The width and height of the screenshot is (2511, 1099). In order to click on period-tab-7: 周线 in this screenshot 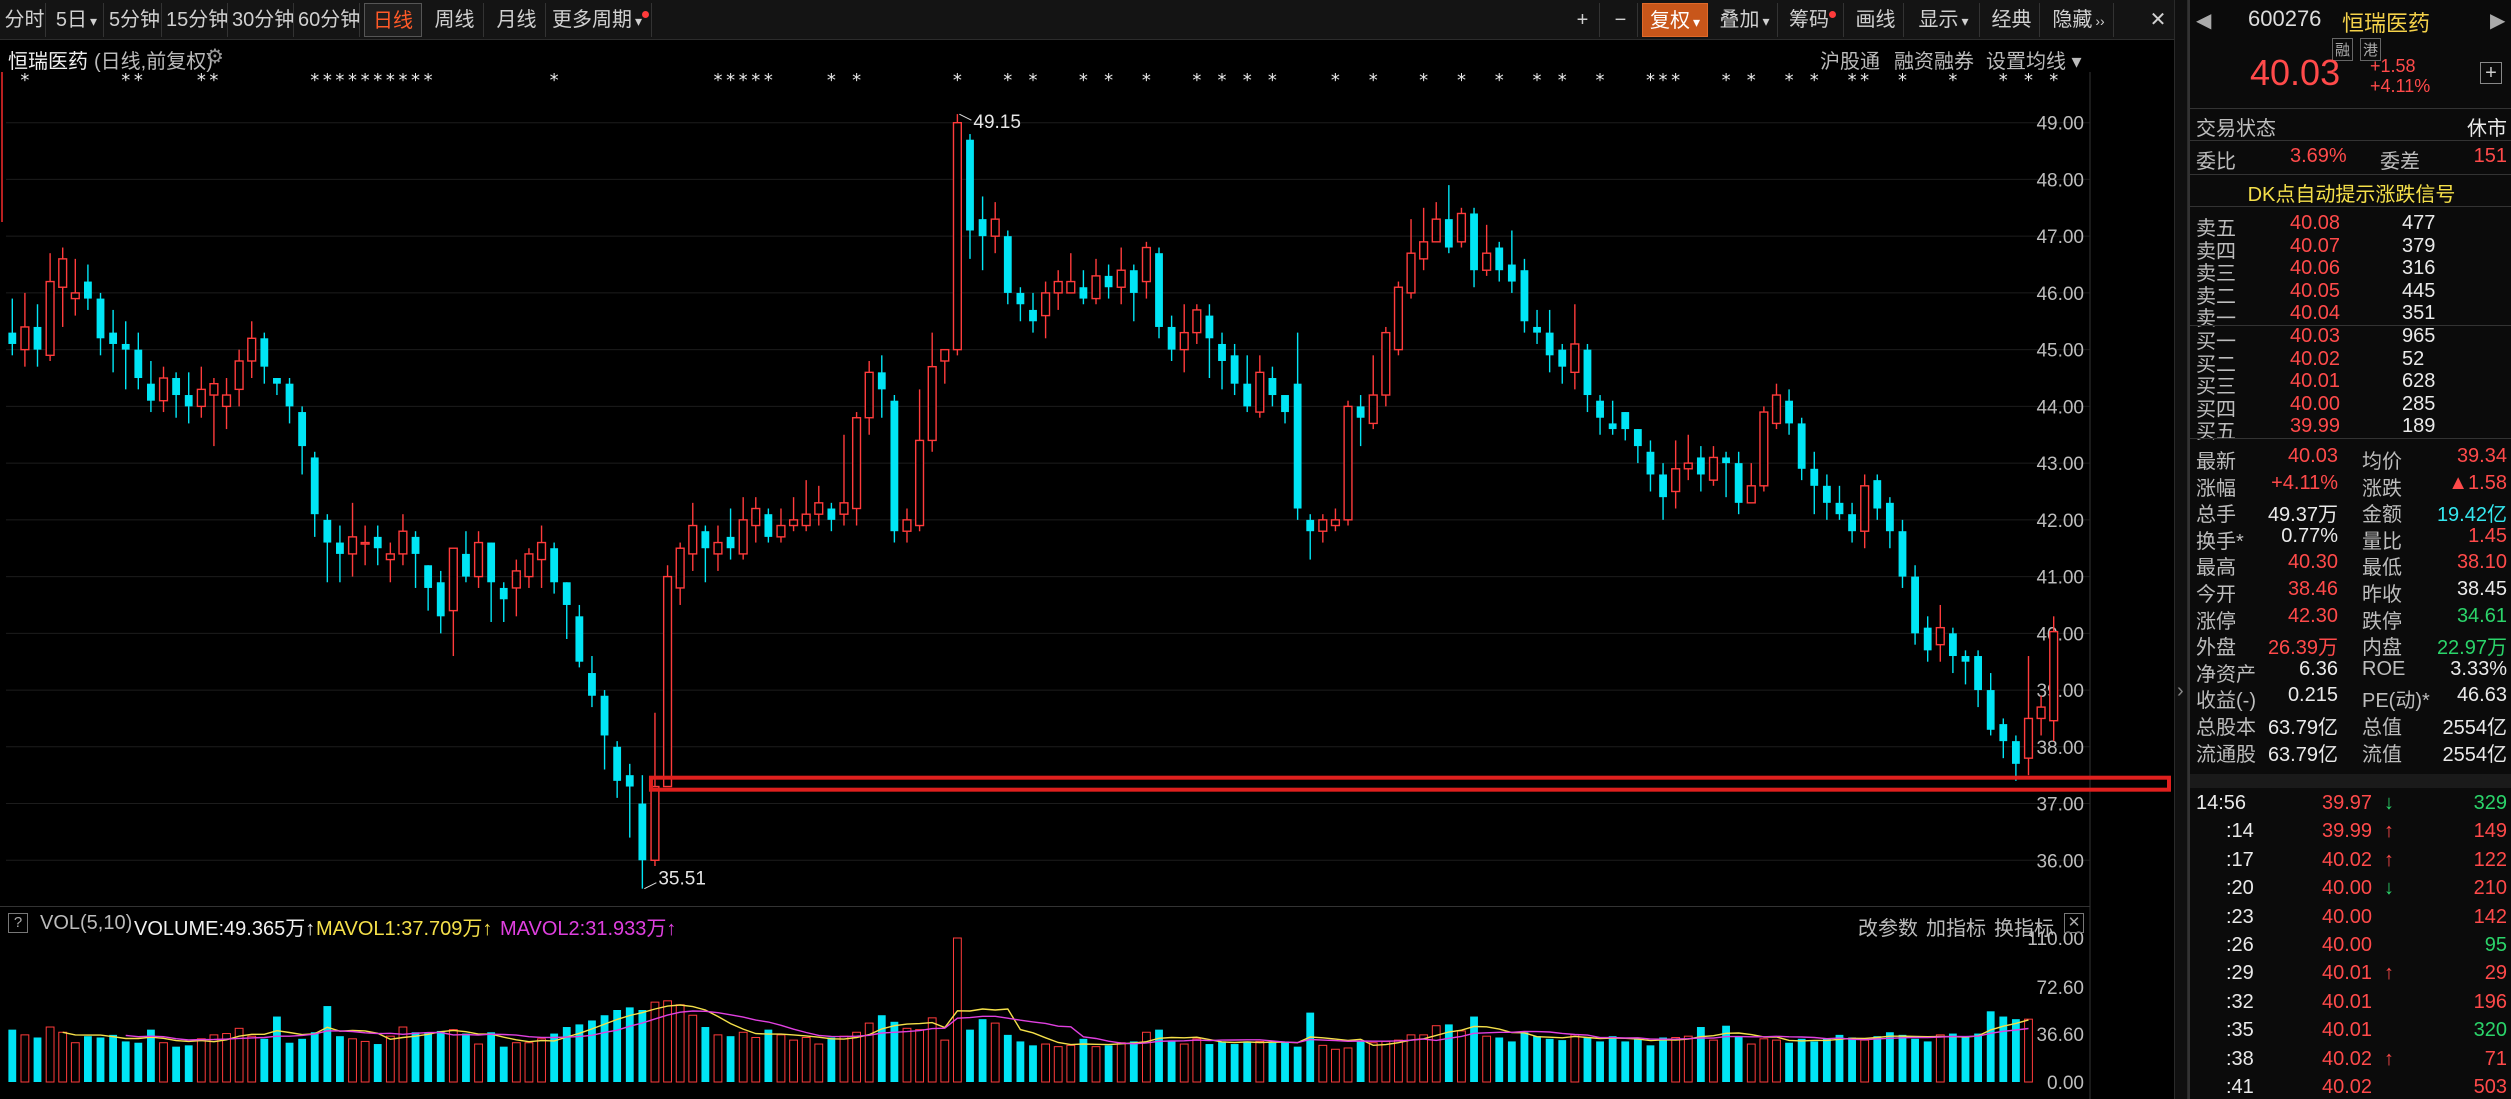, I will do `click(455, 20)`.